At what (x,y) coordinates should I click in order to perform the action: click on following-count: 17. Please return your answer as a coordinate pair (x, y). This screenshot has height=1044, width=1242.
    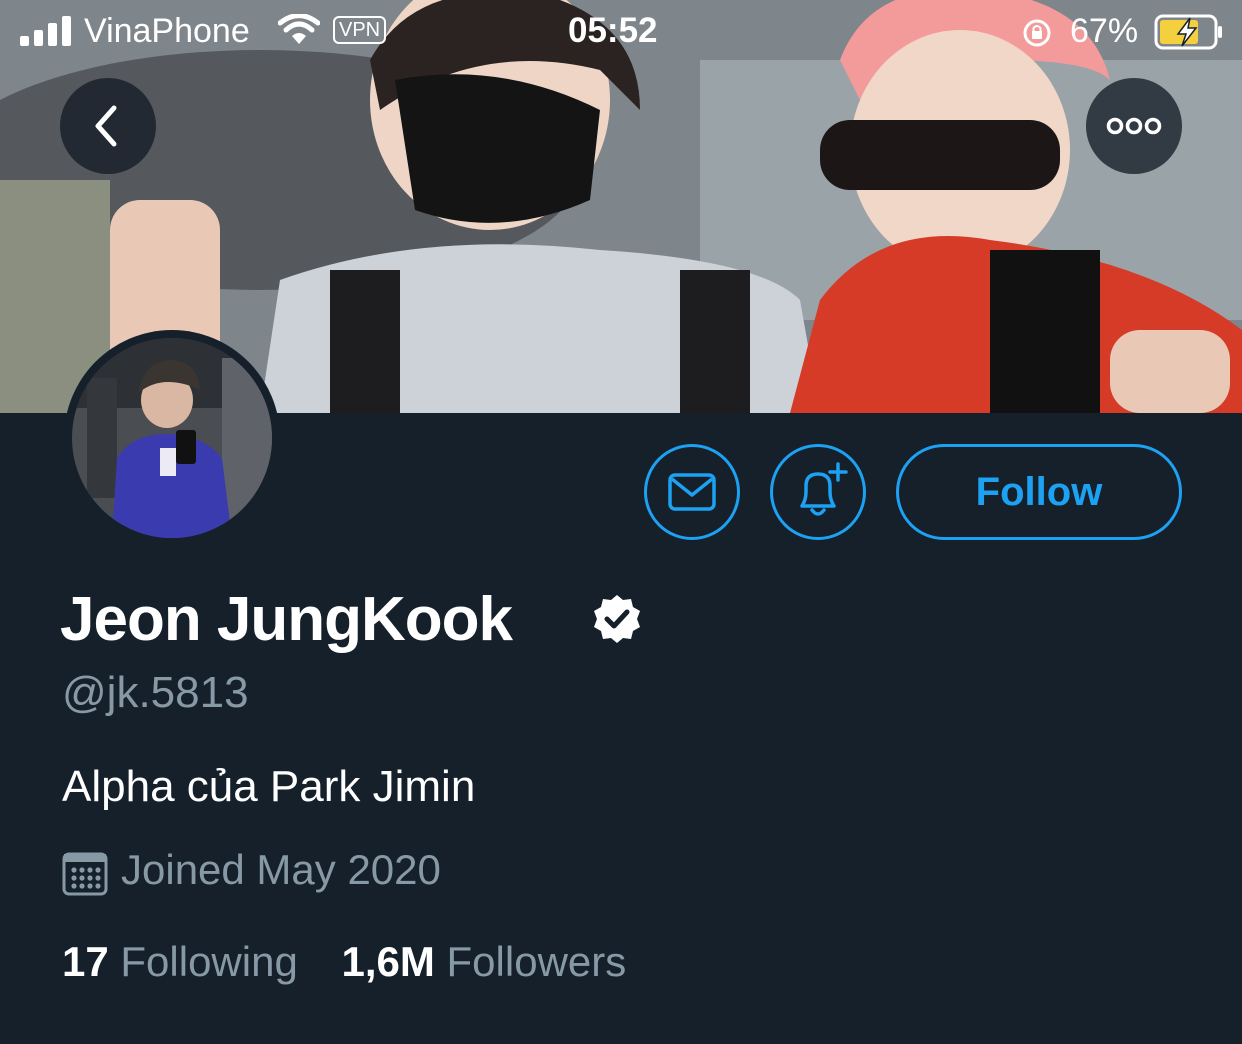
    Looking at the image, I should click on (85, 961).